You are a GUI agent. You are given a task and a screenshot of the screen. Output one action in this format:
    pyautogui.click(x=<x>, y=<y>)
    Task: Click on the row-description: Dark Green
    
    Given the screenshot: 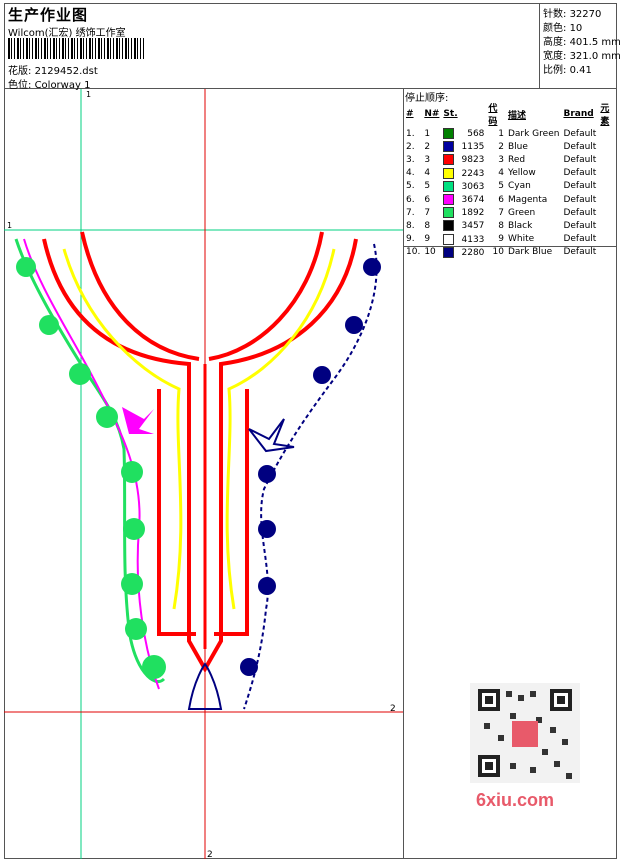 What is the action you would take?
    pyautogui.click(x=533, y=133)
    